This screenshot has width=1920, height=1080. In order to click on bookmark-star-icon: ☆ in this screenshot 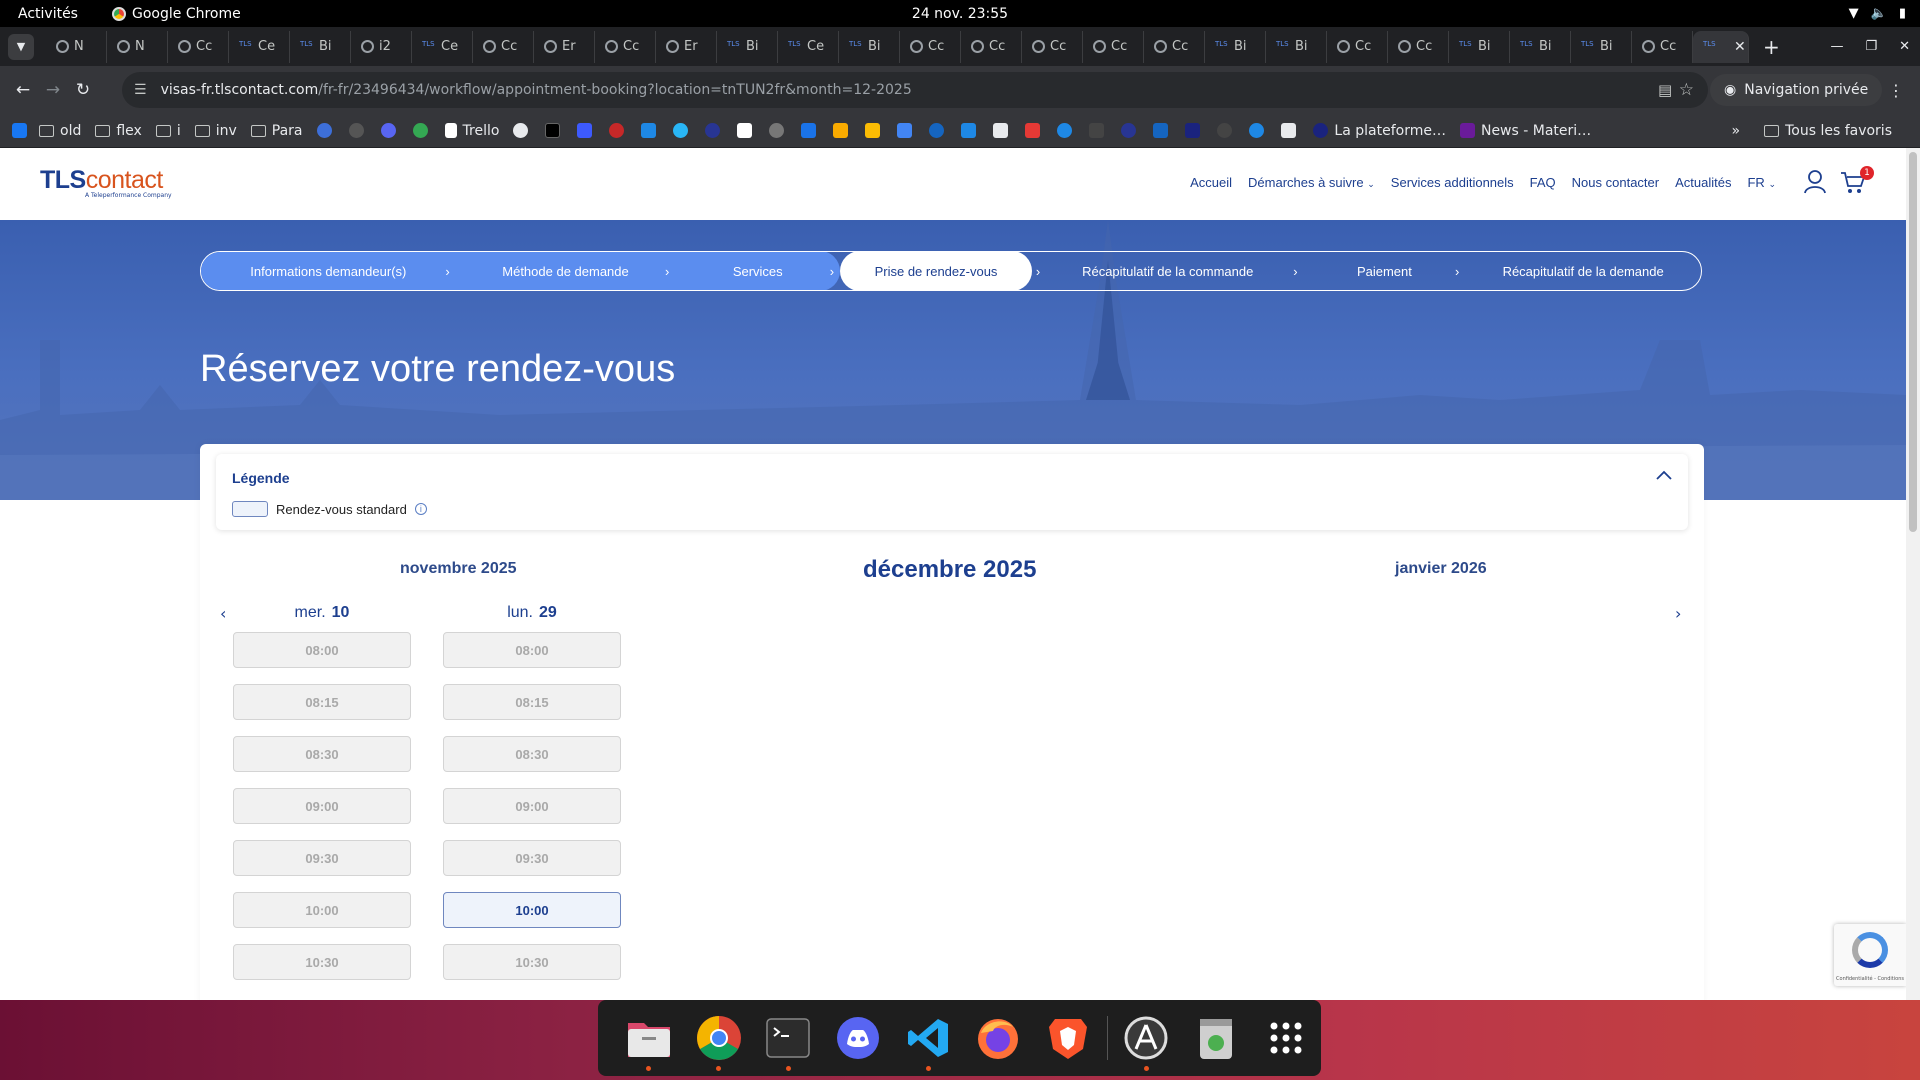, I will do `click(1686, 90)`.